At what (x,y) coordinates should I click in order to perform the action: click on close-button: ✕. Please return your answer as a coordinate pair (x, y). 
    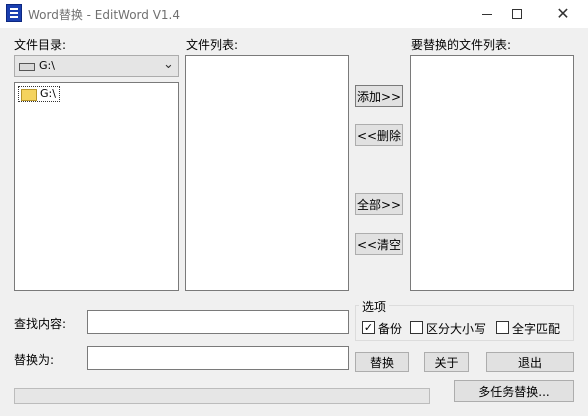
    Looking at the image, I should click on (563, 14).